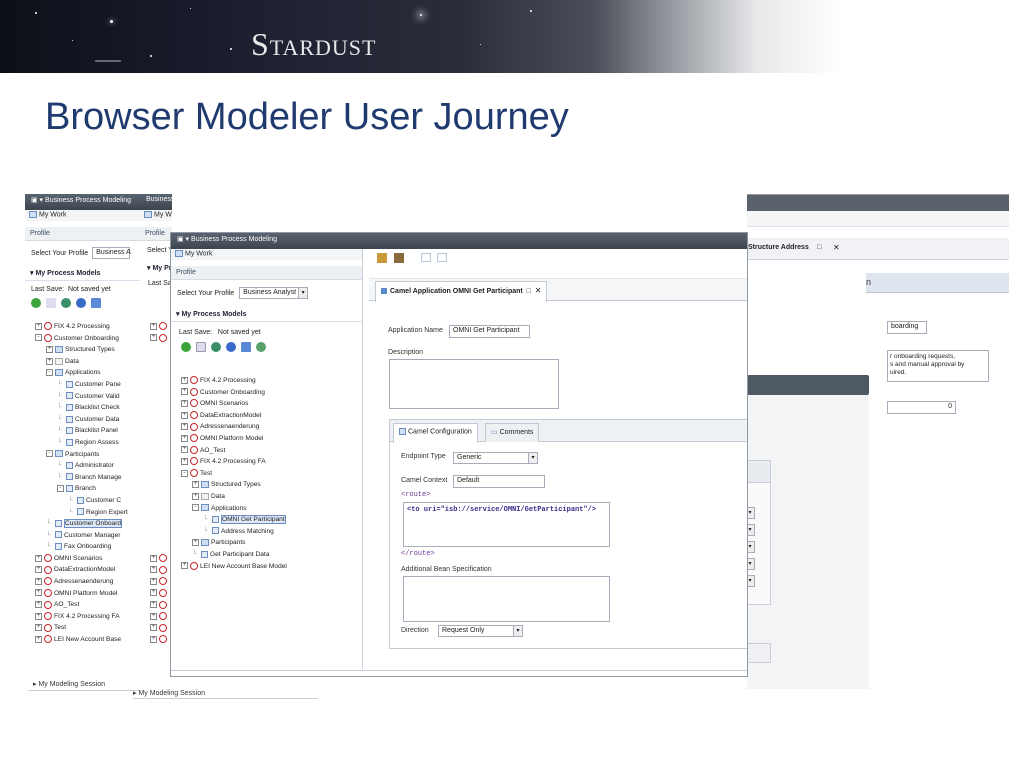 The height and width of the screenshot is (768, 1024). Describe the element at coordinates (66, 303) in the screenshot. I see `undo-icon` at that location.